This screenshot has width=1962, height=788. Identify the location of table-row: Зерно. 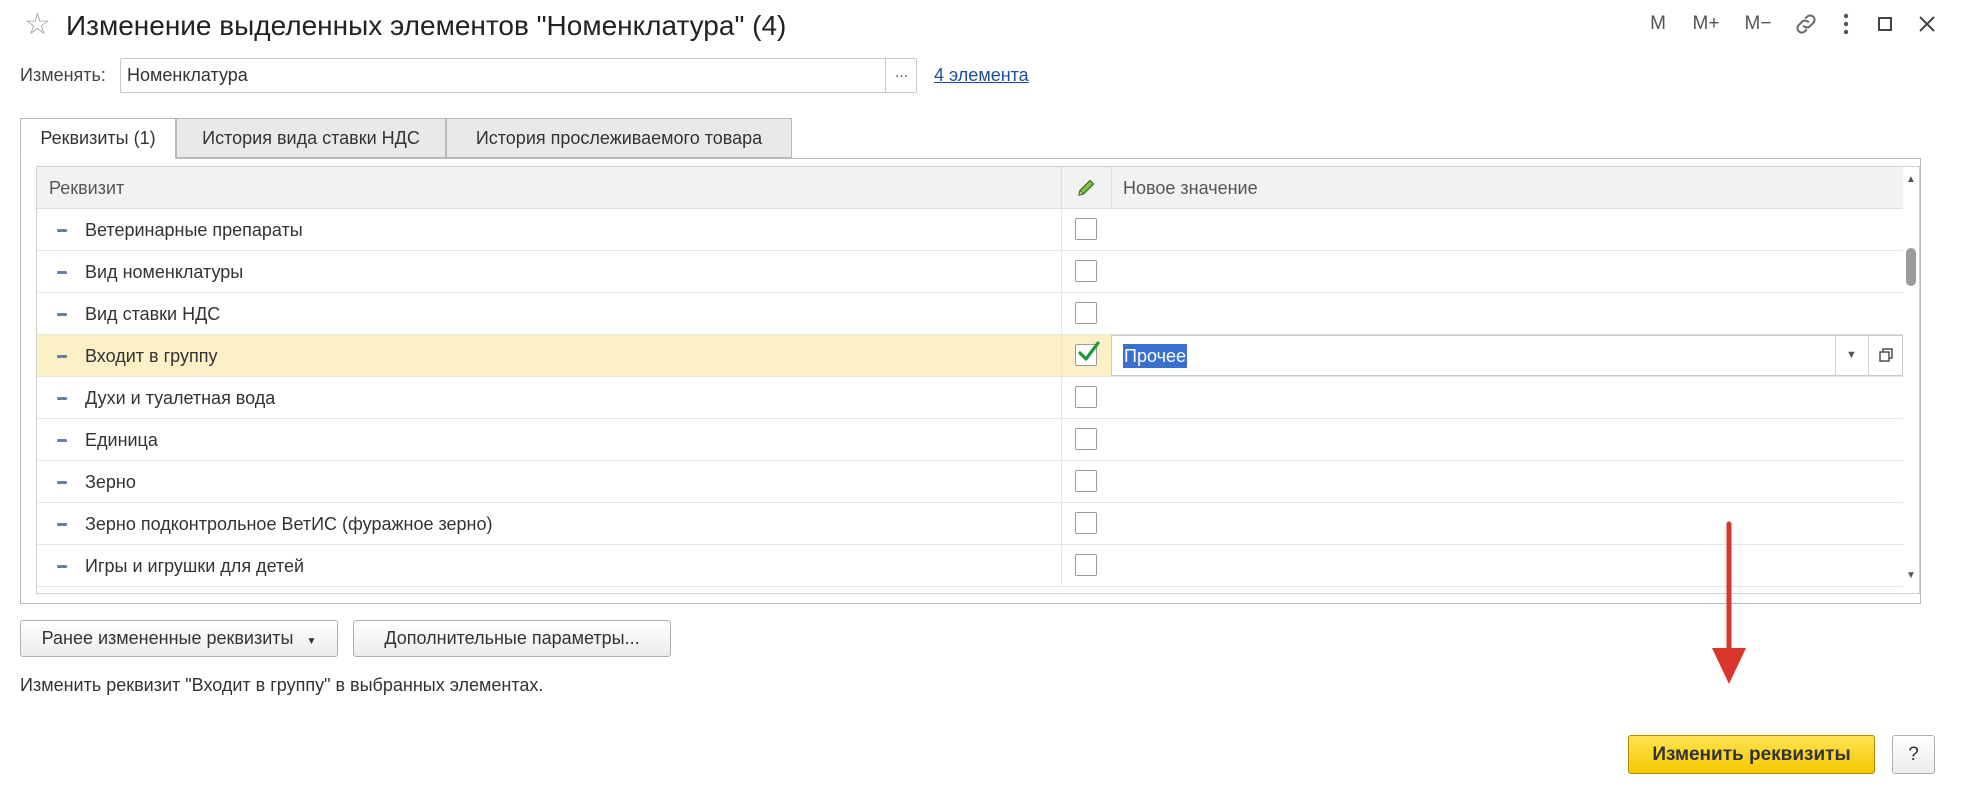
(970, 482).